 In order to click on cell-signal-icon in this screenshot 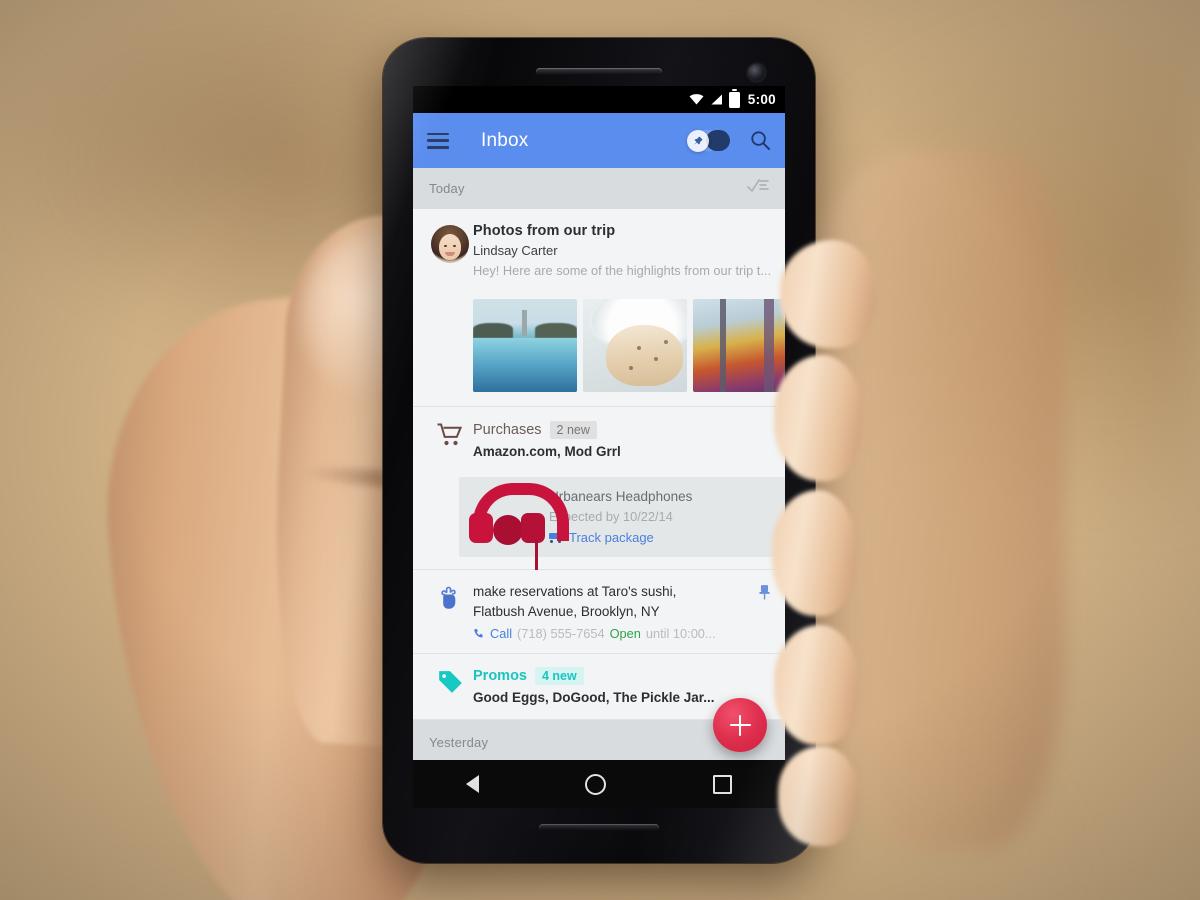, I will do `click(716, 99)`.